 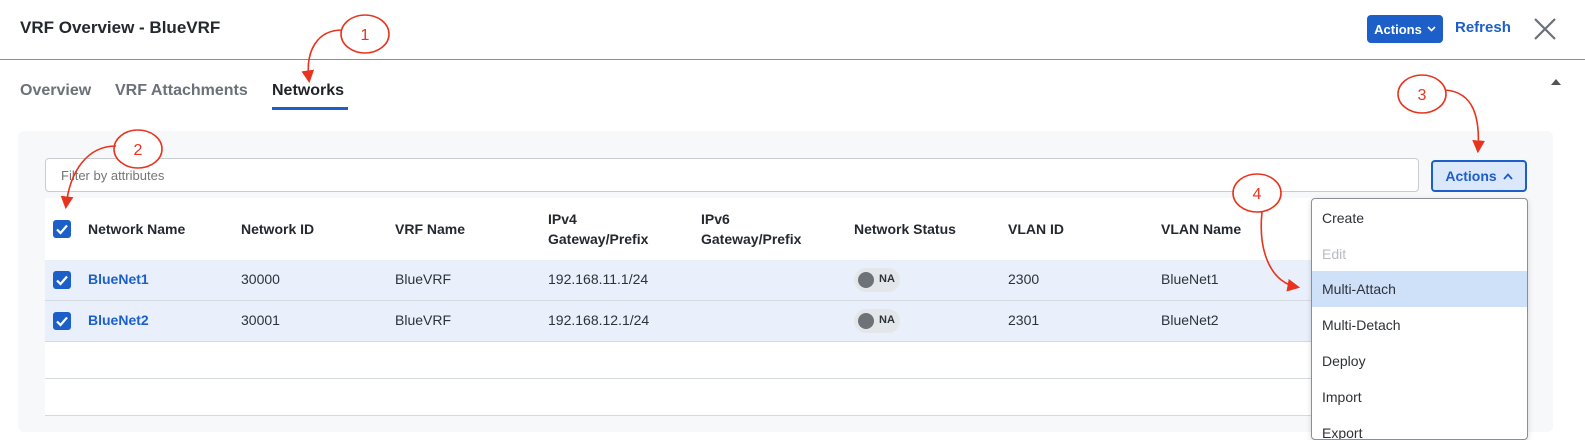 What do you see at coordinates (1556, 82) in the screenshot?
I see `scroll-up-icon` at bounding box center [1556, 82].